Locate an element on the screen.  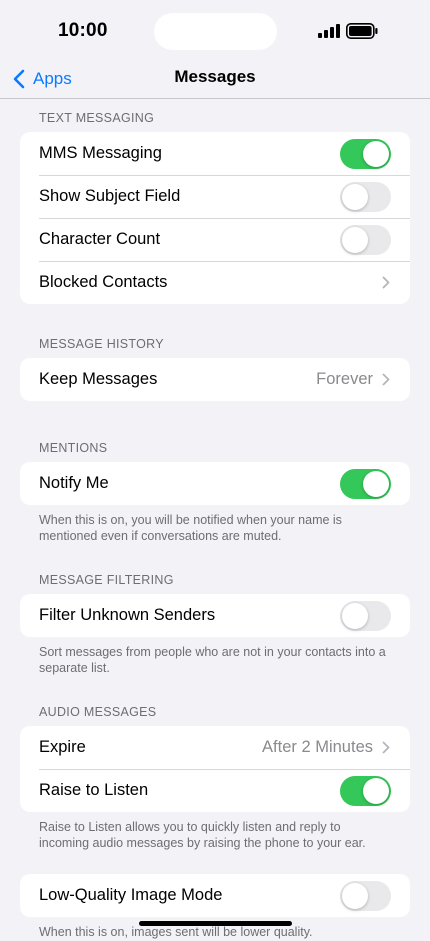
status-time: 10:00 is located at coordinates (83, 30).